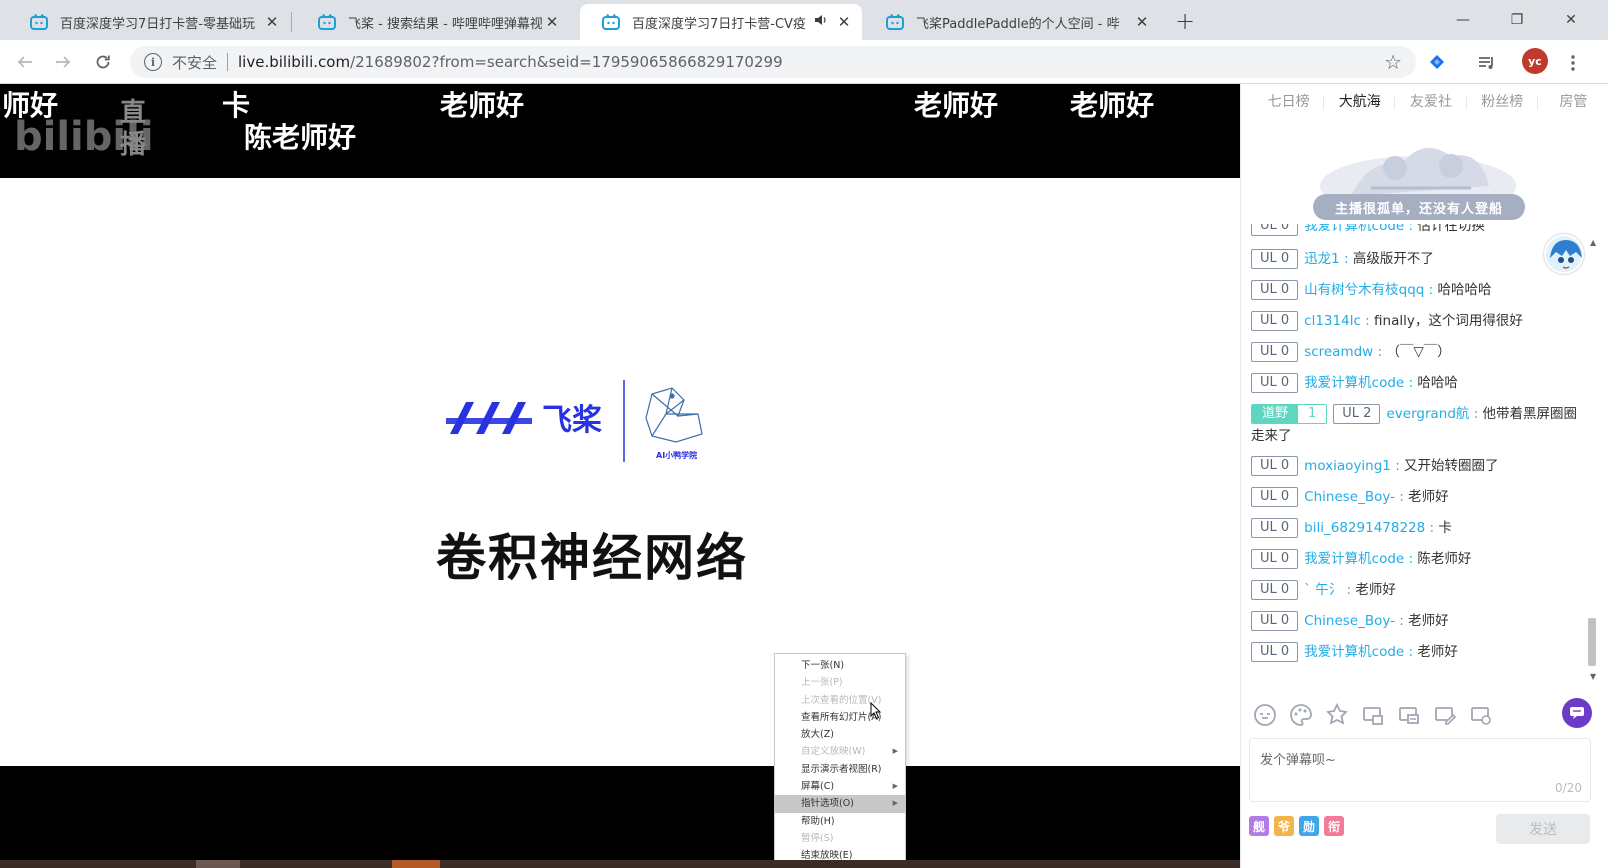 The height and width of the screenshot is (868, 1608). What do you see at coordinates (1323, 590) in the screenshot?
I see `chat-username: ˋ 午氵` at bounding box center [1323, 590].